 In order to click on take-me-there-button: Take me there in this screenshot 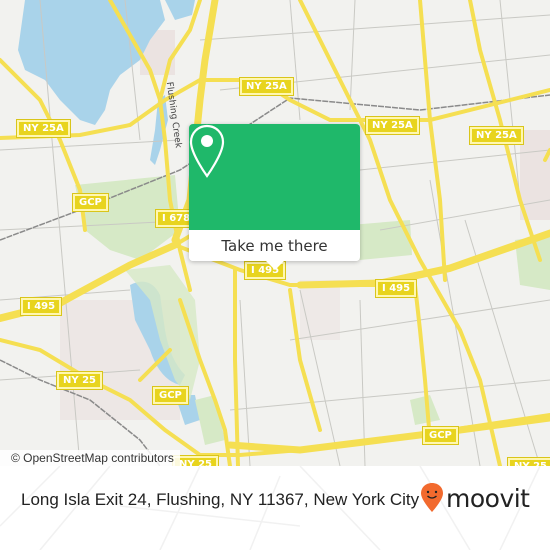, I will do `click(274, 245)`.